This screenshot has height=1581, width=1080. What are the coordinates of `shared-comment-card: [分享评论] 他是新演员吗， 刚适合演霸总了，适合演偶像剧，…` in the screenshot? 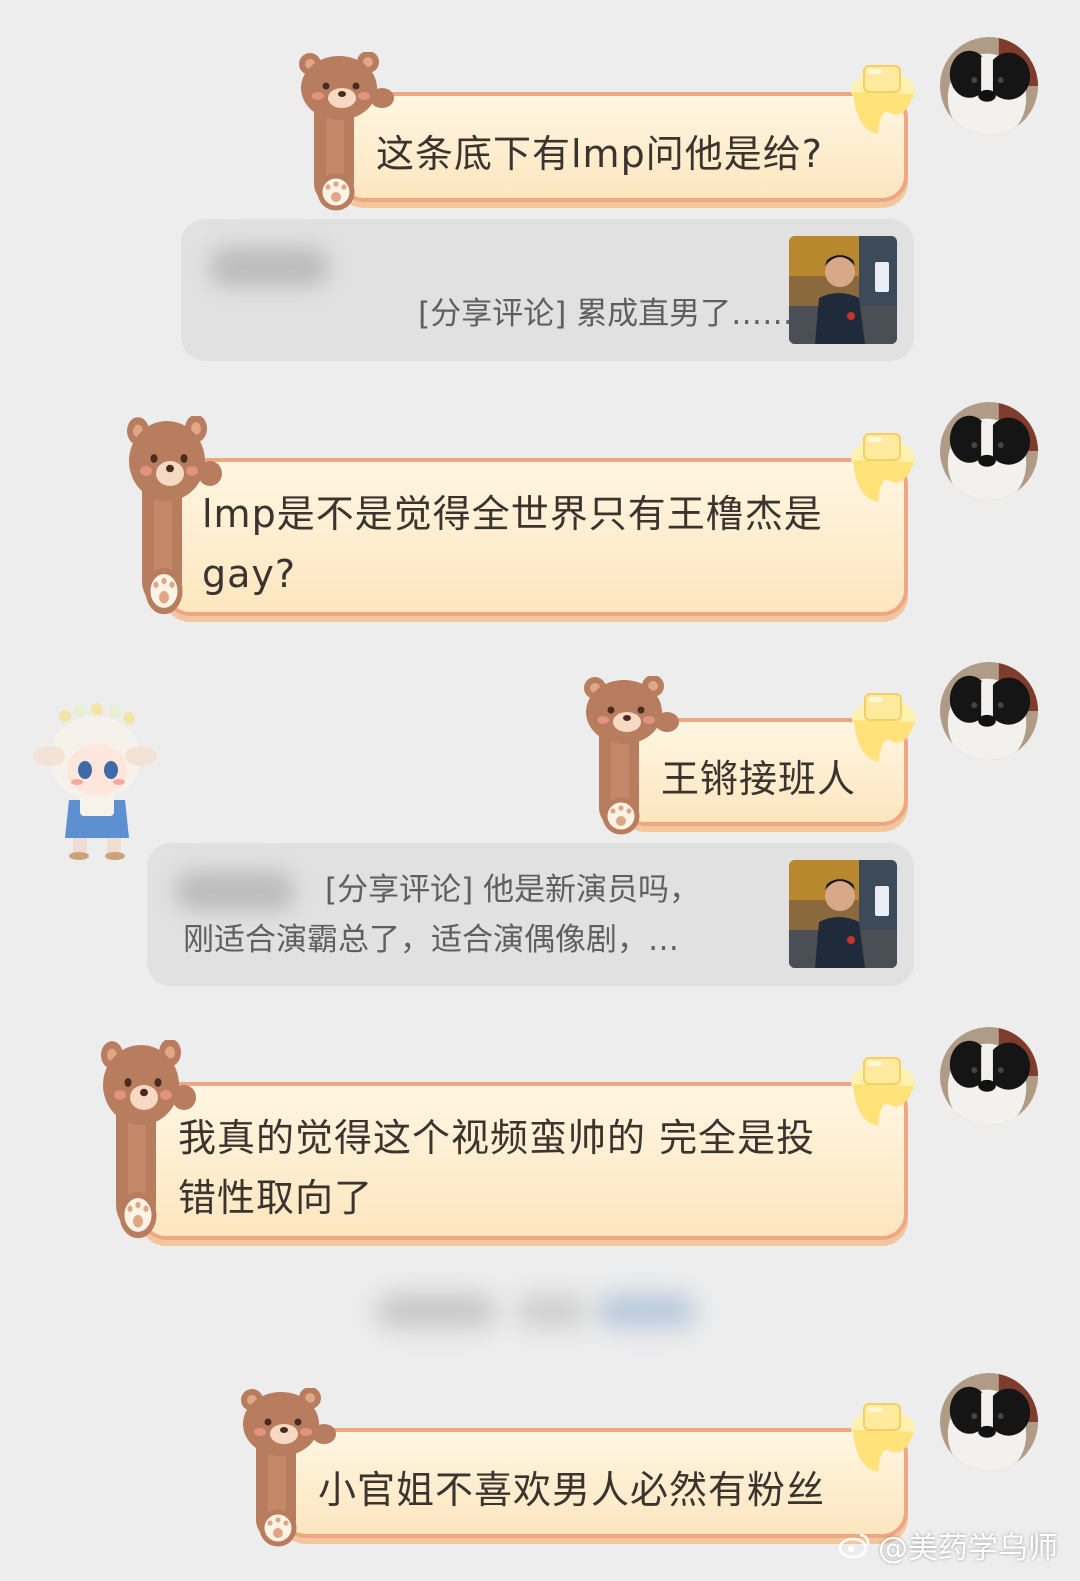 It's located at (530, 914).